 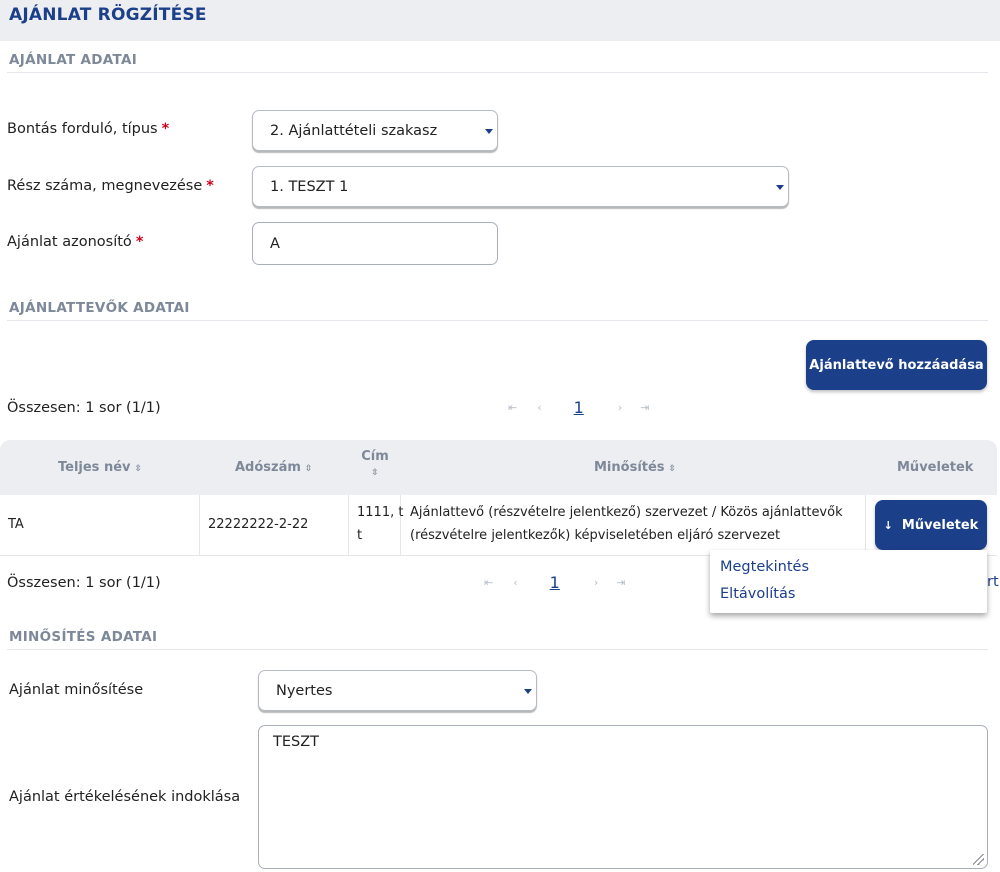 I want to click on round-select: 2. Ajánlattételi szakasz, so click(x=375, y=130).